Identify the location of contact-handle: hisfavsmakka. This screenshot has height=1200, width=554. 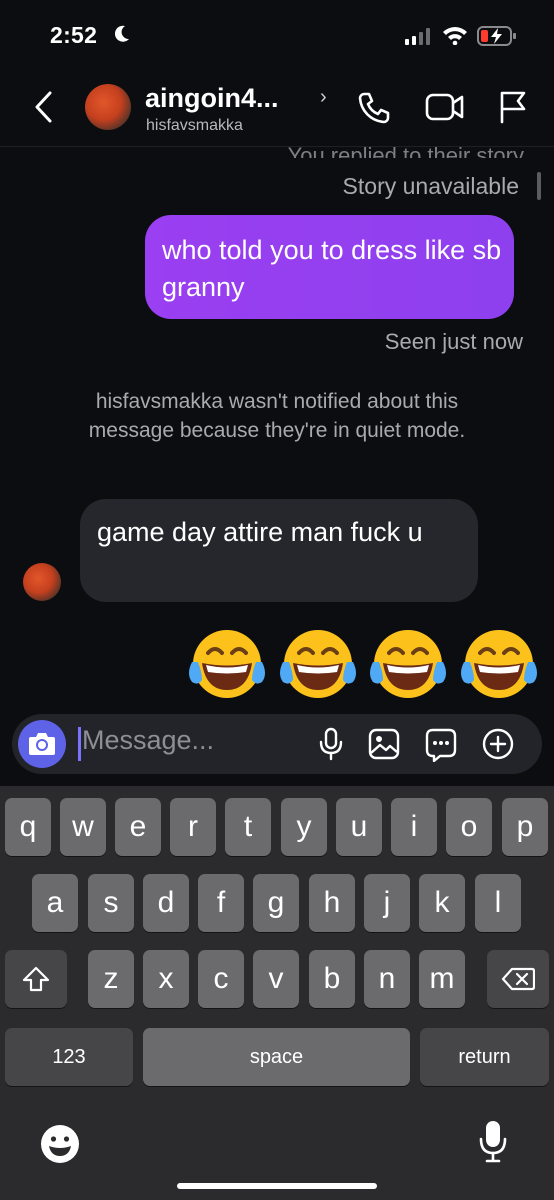
(194, 125).